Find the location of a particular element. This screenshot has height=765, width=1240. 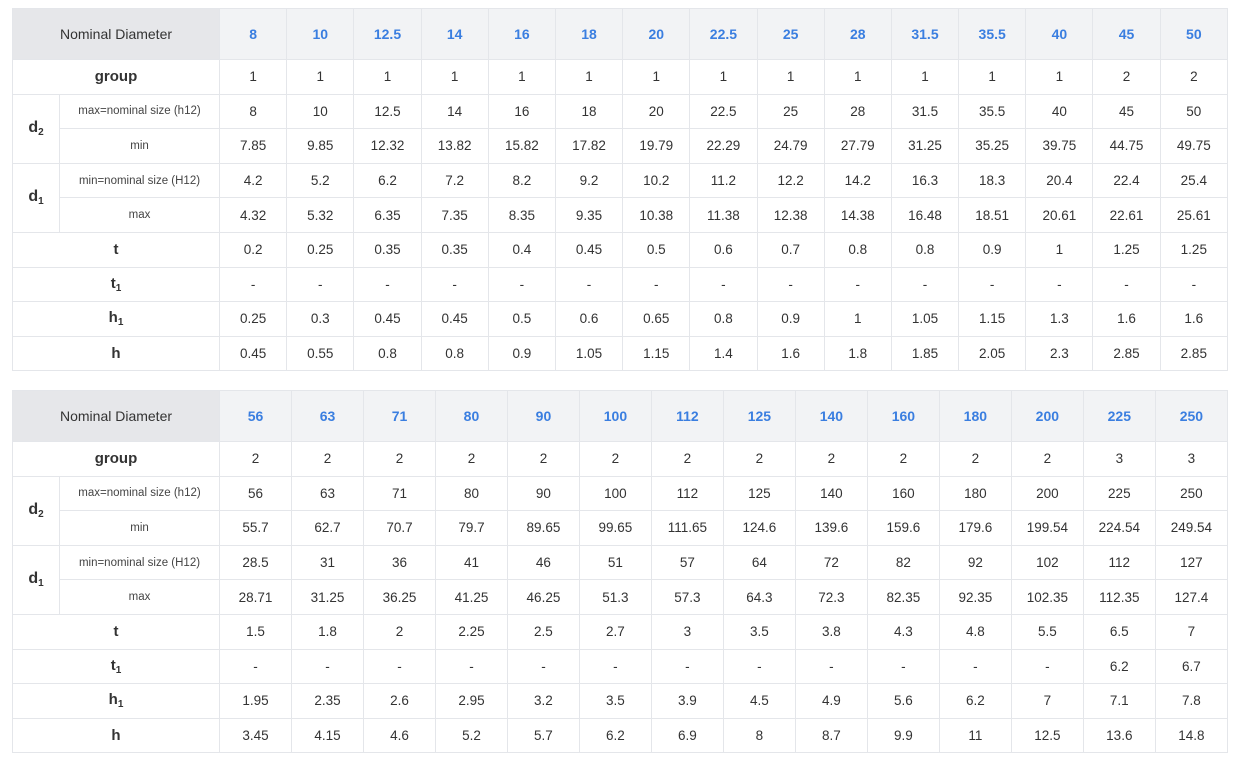

h1-label: h1 is located at coordinates (116, 701).